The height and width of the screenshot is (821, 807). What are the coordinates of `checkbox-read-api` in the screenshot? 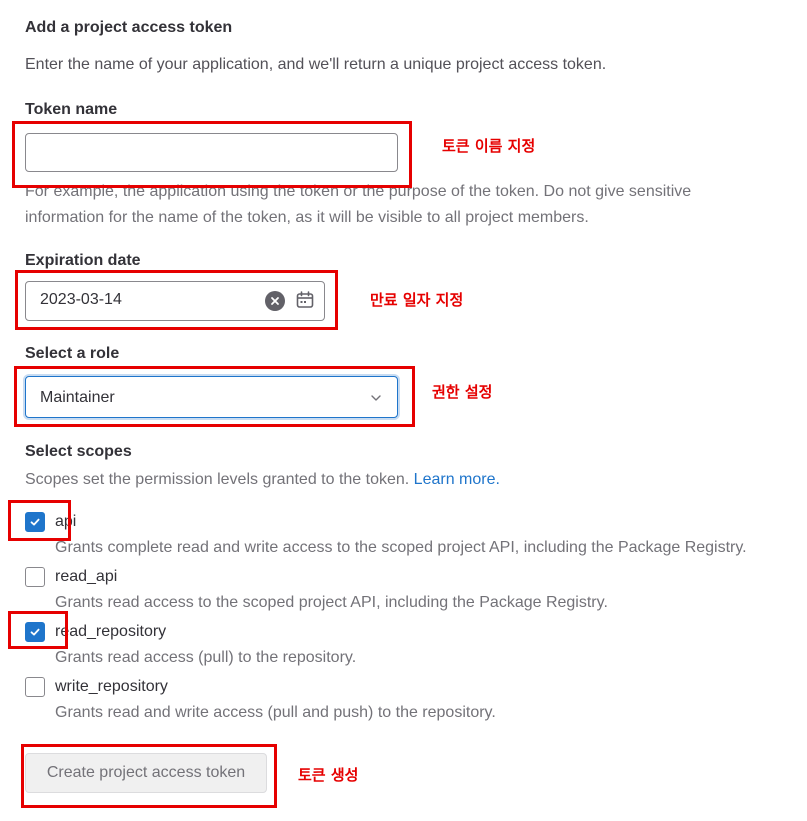 It's located at (35, 577).